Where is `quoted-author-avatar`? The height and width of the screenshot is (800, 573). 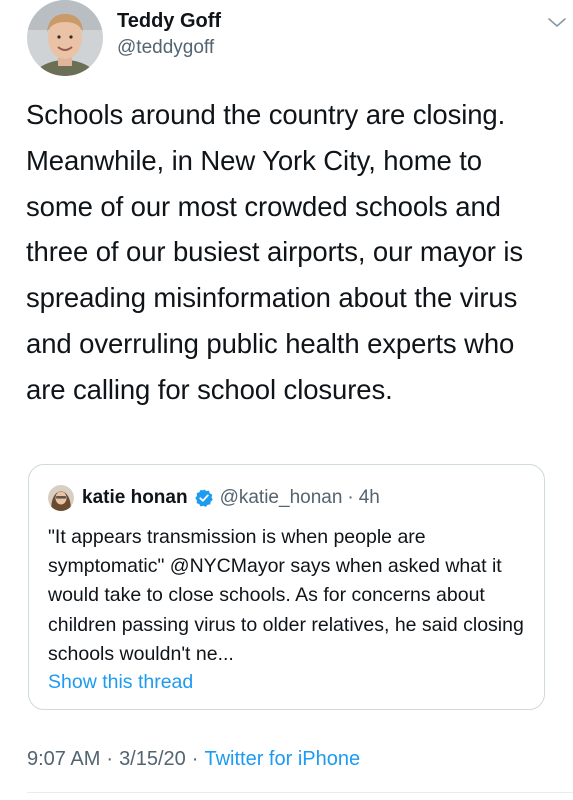
quoted-author-avatar is located at coordinates (61, 498).